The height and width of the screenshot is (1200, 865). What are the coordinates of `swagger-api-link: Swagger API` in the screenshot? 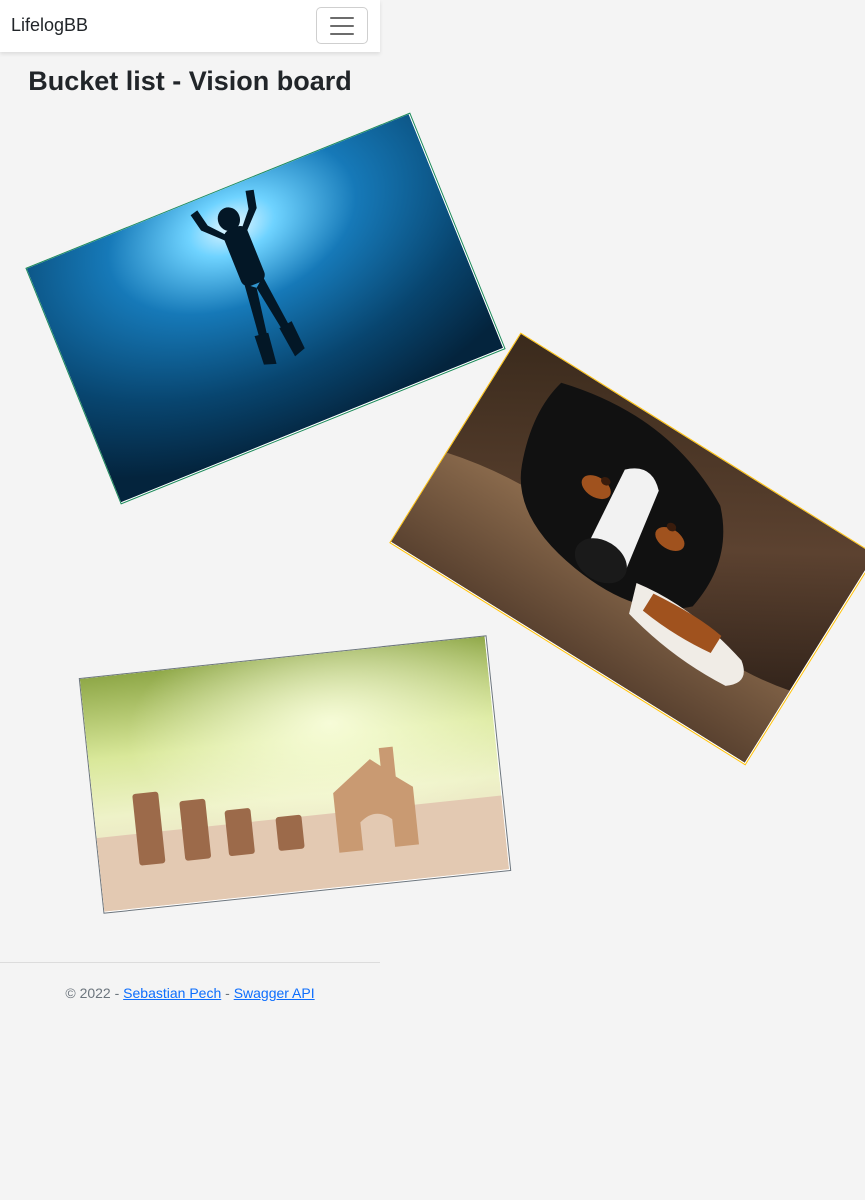 It's located at (274, 993).